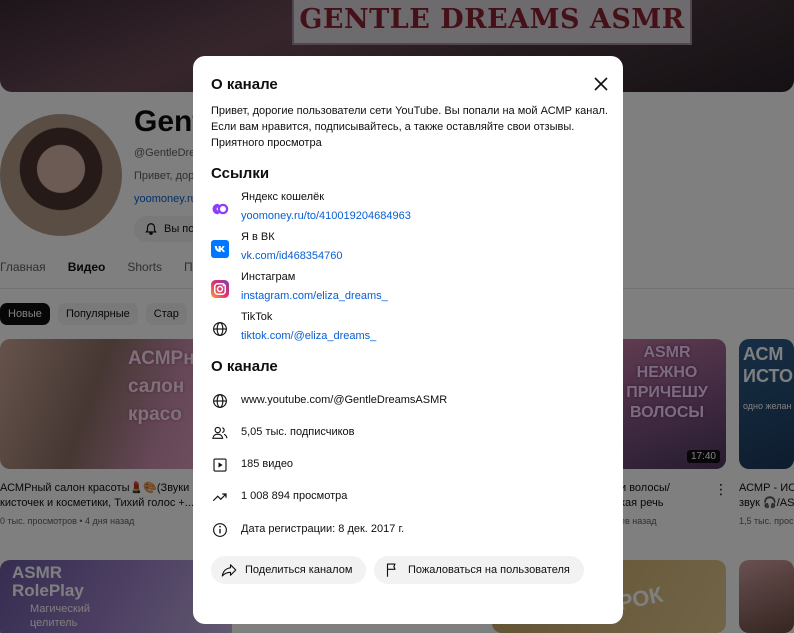  I want to click on link-item: TikTok tiktok.com/@eliza_dreams_, so click(406, 329).